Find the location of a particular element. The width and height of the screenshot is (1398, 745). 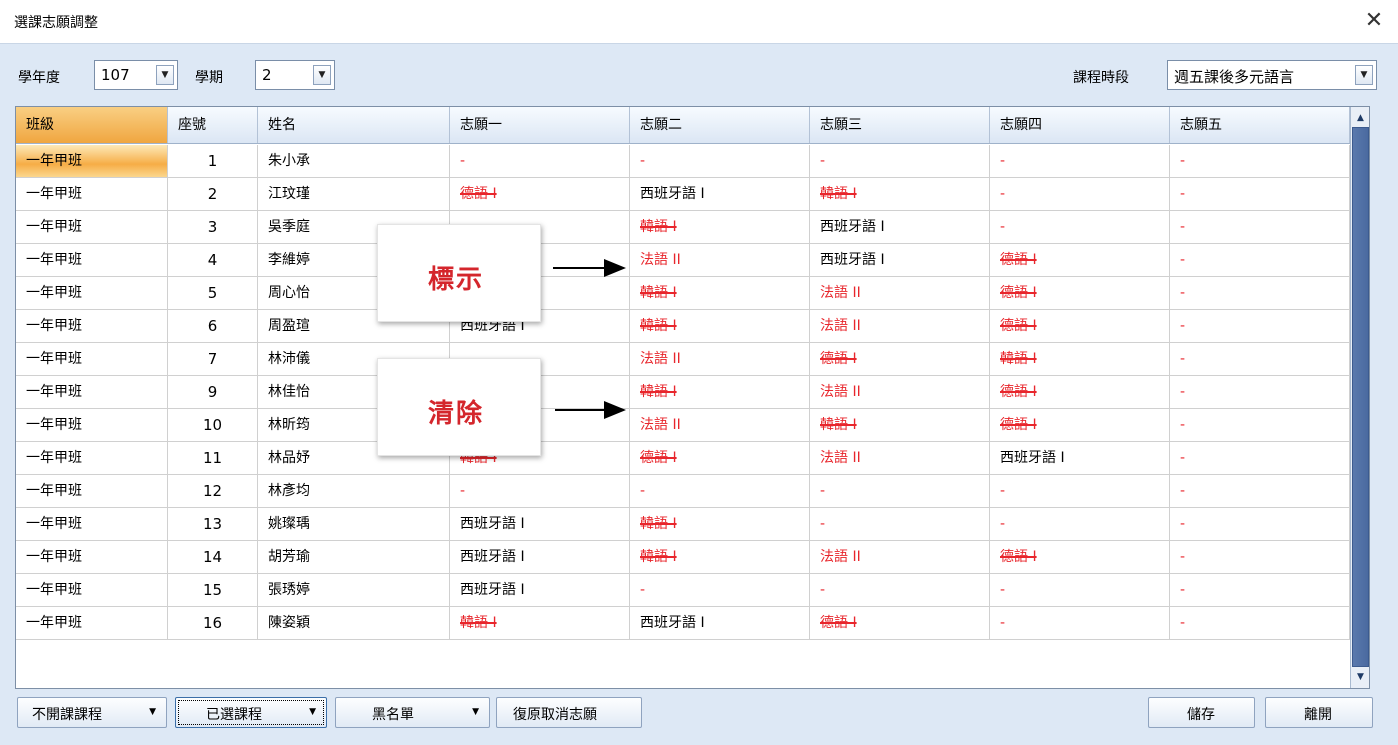

table-row: 一年甲班 12 林彥均 - - - - - is located at coordinates (683, 491).